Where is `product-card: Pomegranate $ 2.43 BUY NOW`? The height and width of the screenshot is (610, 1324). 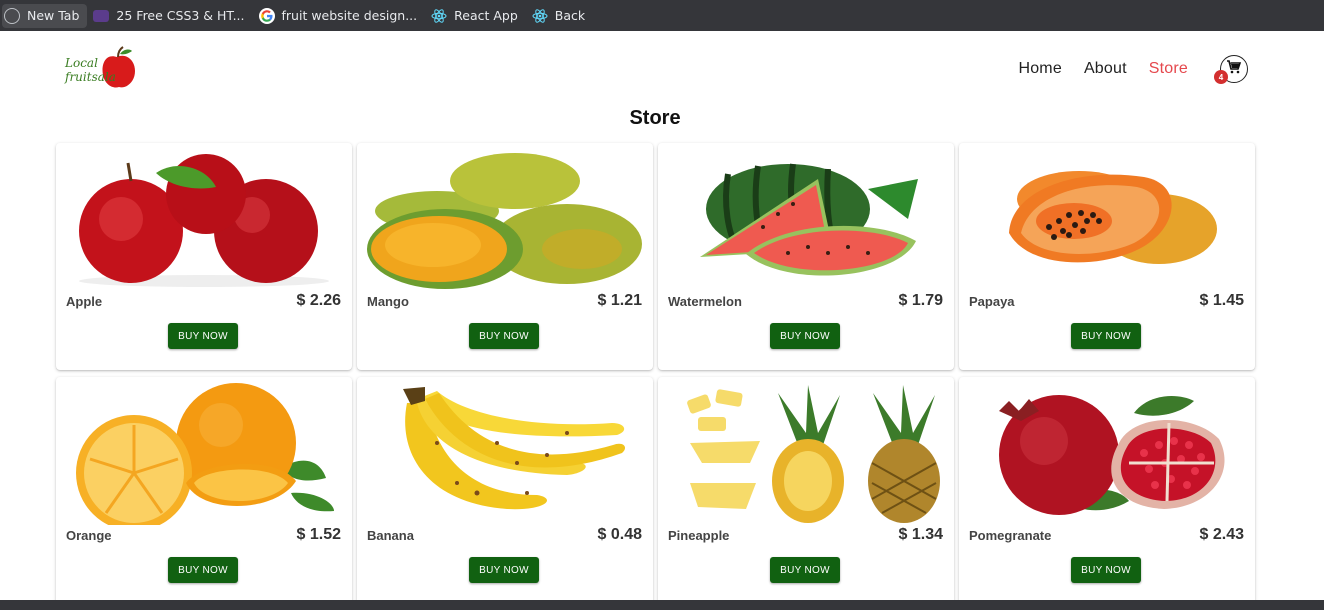 product-card: Pomegranate $ 2.43 BUY NOW is located at coordinates (1107, 490).